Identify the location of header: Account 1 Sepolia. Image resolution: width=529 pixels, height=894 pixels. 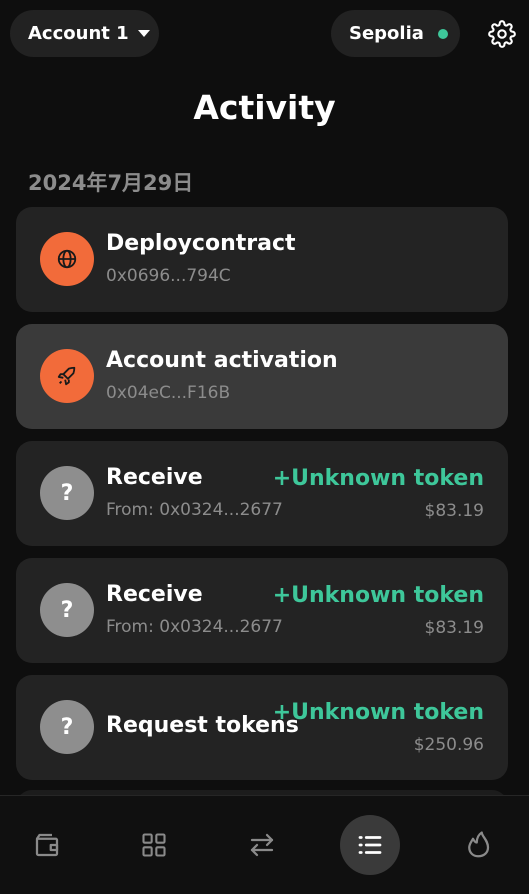
(264, 33).